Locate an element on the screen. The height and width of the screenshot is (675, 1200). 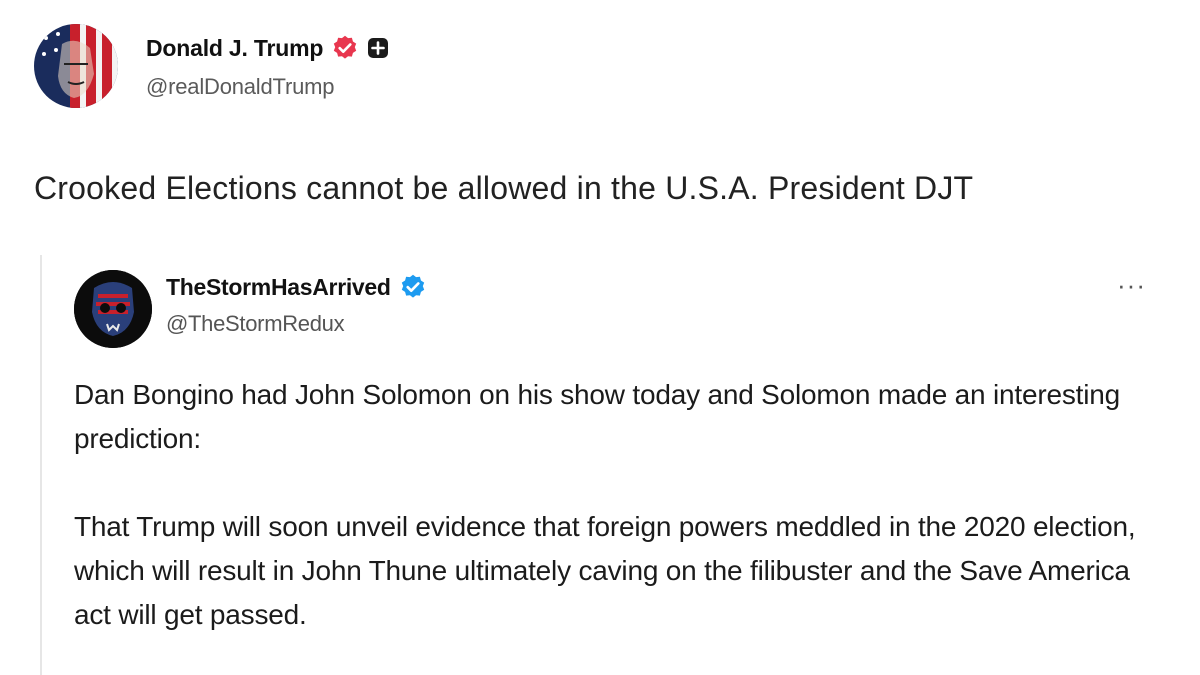
quoted-post-header: TheStormHasArrived @TheStormRedux is located at coordinates (250, 309).